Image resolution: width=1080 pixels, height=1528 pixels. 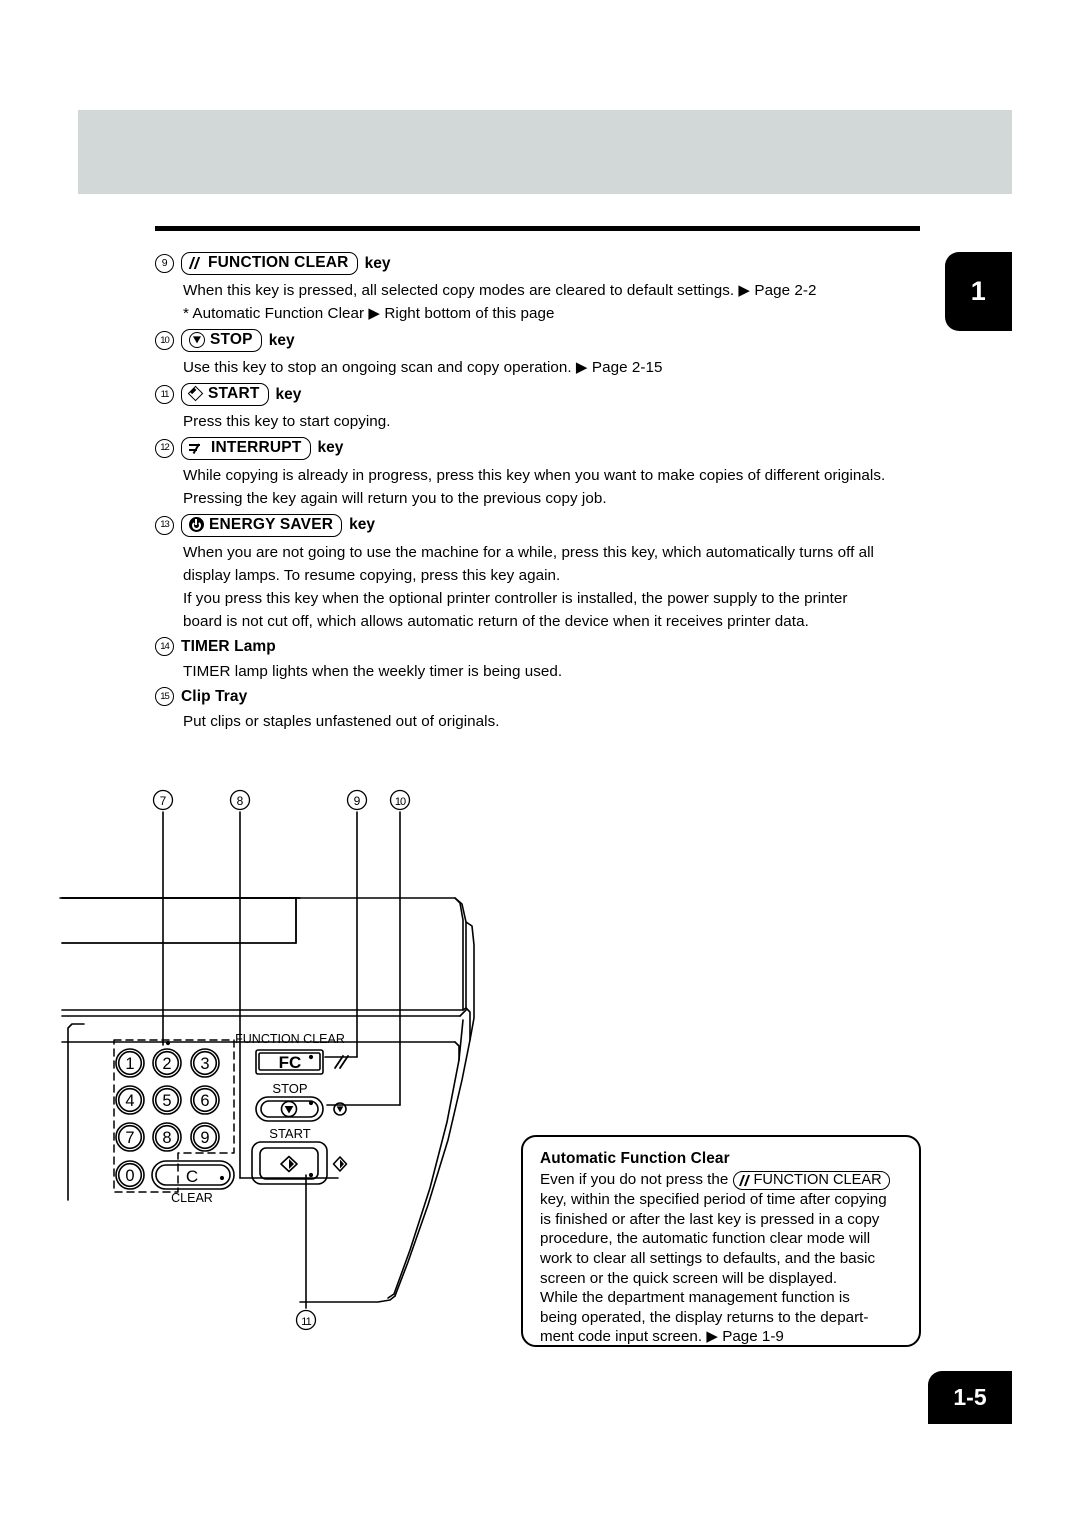 I want to click on clear-key-letter: C, so click(x=192, y=1176).